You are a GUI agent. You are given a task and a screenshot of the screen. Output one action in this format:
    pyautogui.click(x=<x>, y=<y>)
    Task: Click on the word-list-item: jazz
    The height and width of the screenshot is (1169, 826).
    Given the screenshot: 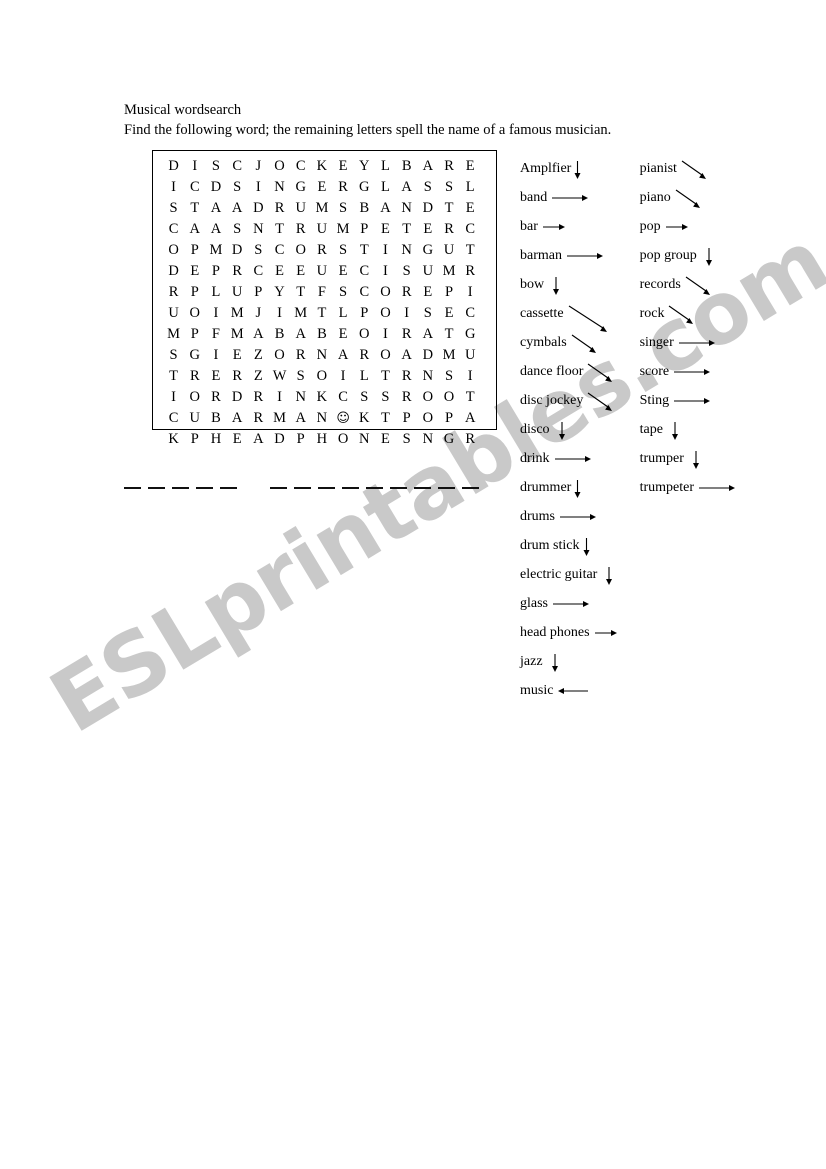 What is the action you would take?
    pyautogui.click(x=569, y=661)
    